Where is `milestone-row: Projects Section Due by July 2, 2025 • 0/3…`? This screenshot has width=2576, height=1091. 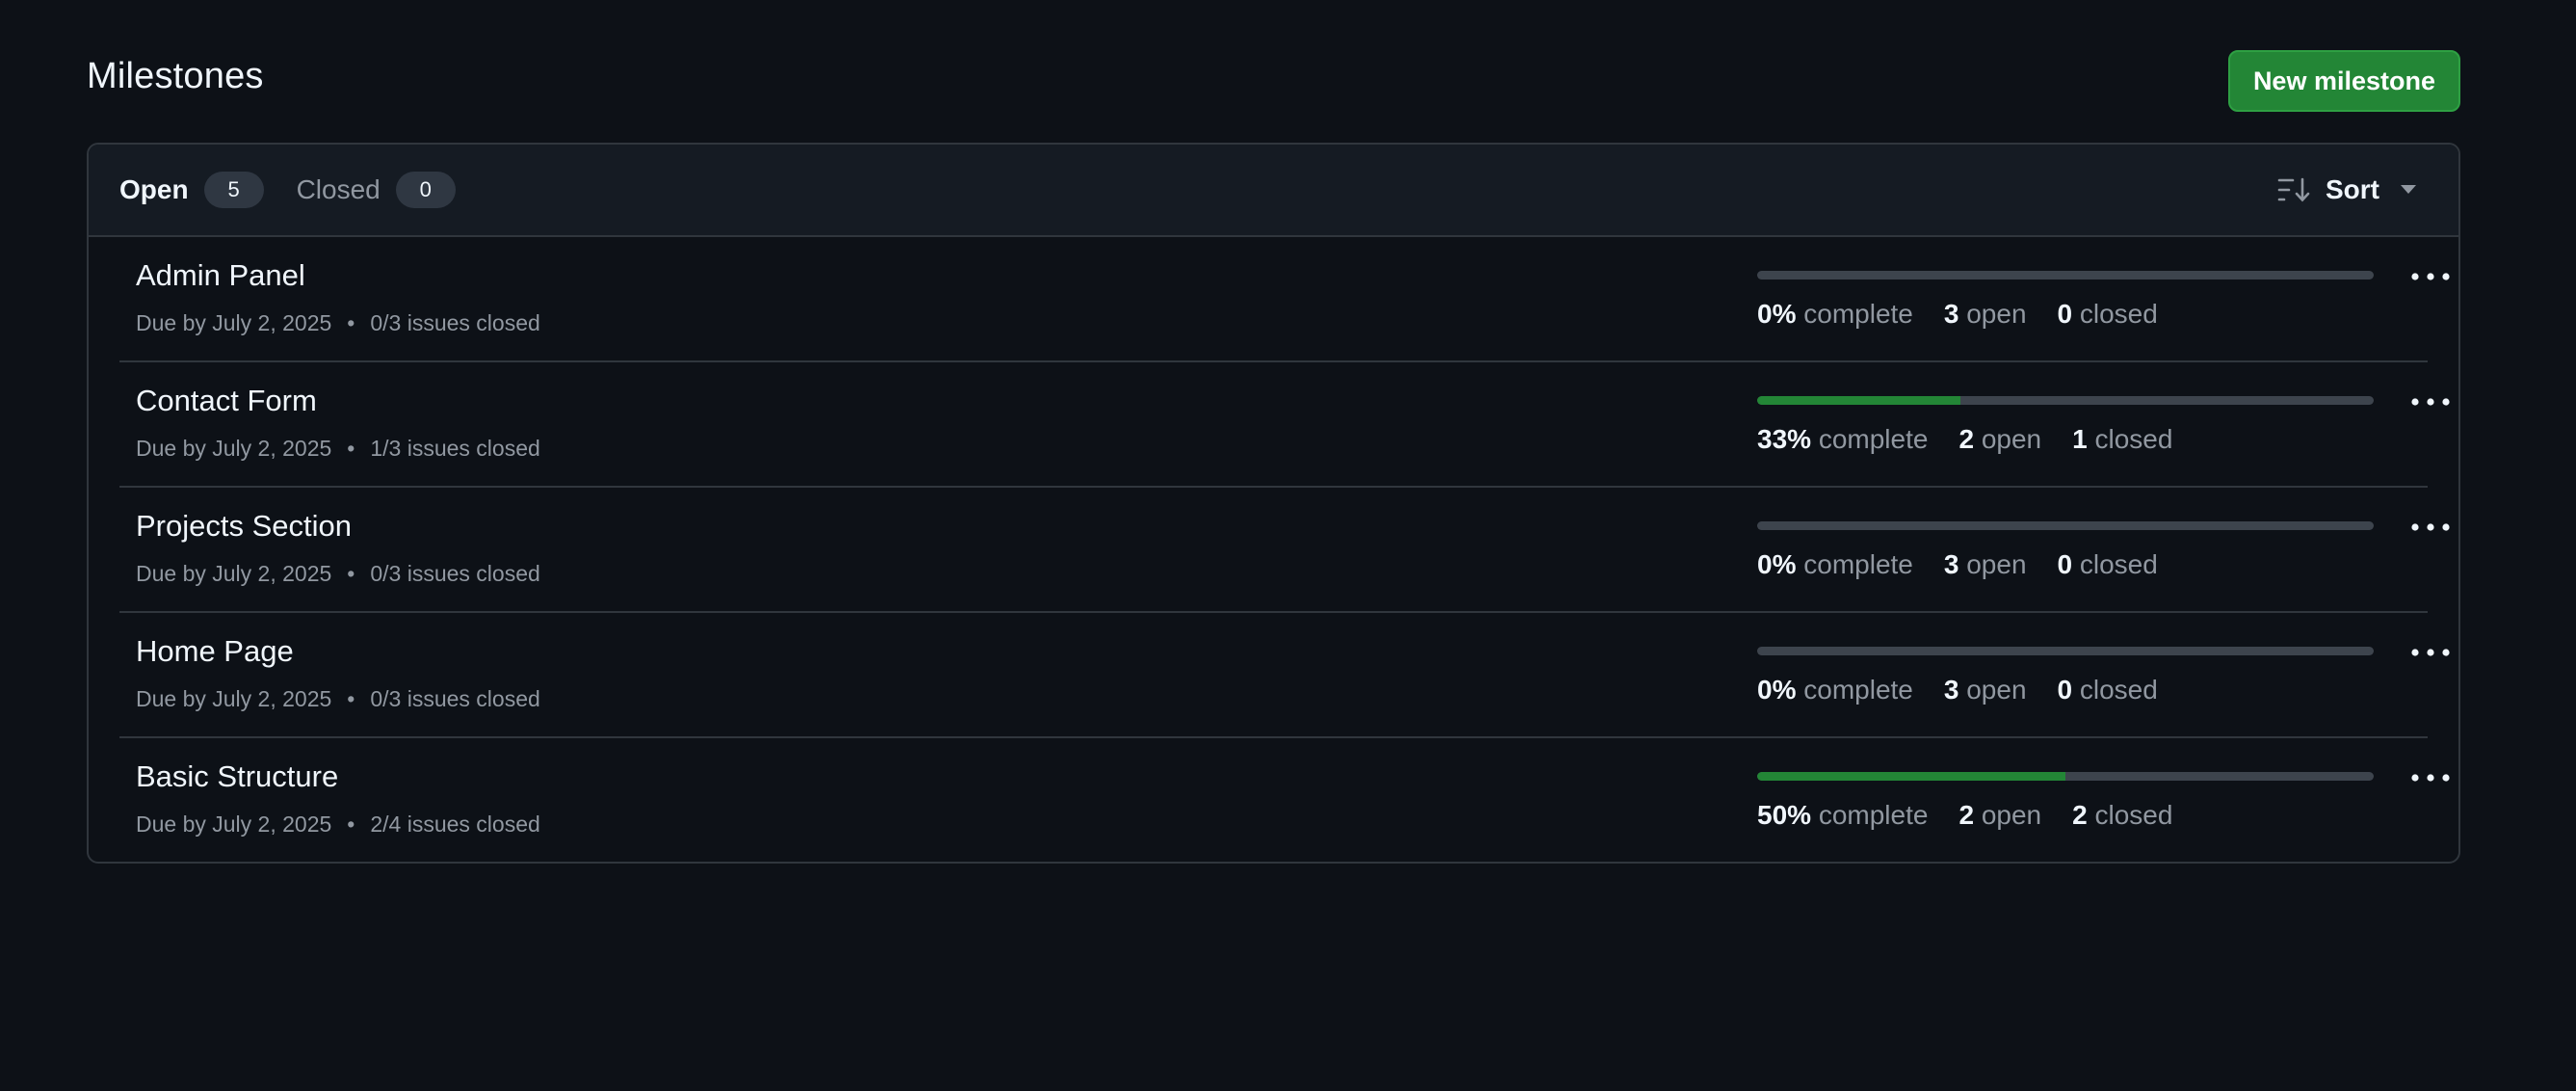 milestone-row: Projects Section Due by July 2, 2025 • 0/3… is located at coordinates (1284, 550).